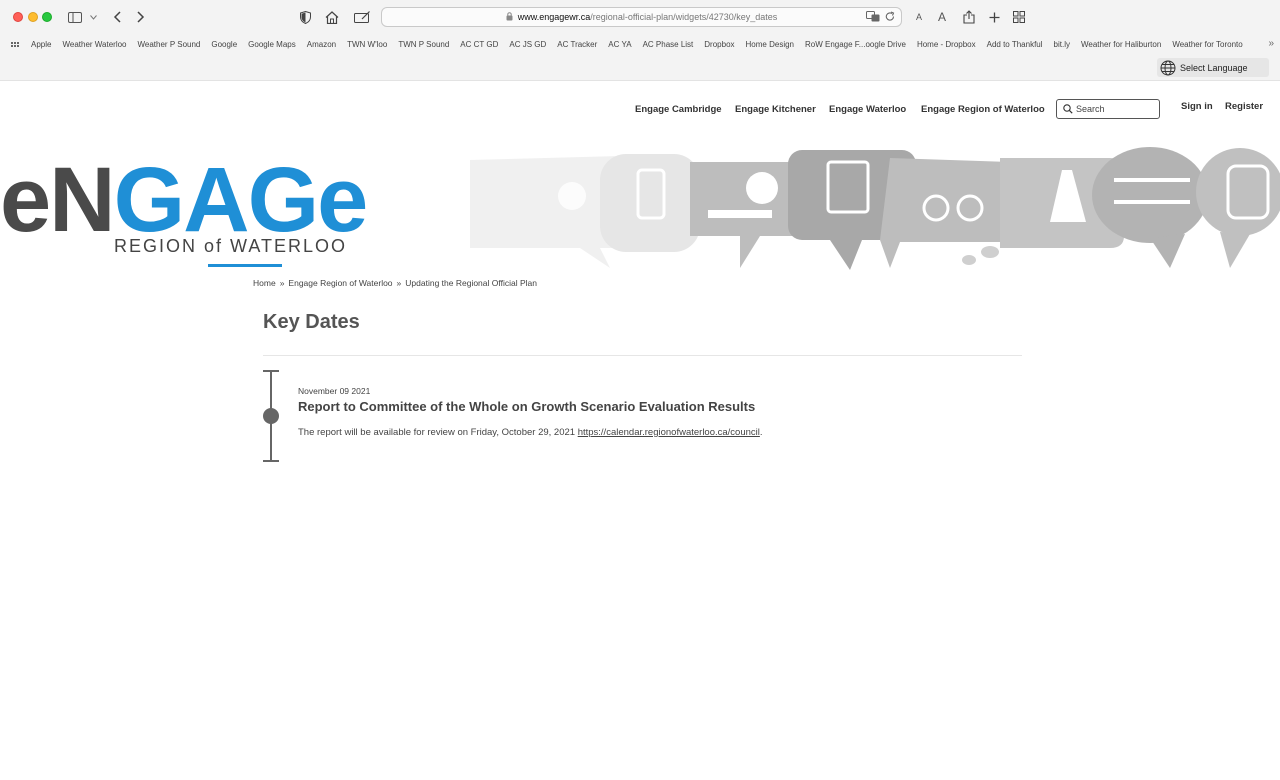 The image size is (1280, 780). I want to click on search-box, so click(1108, 109).